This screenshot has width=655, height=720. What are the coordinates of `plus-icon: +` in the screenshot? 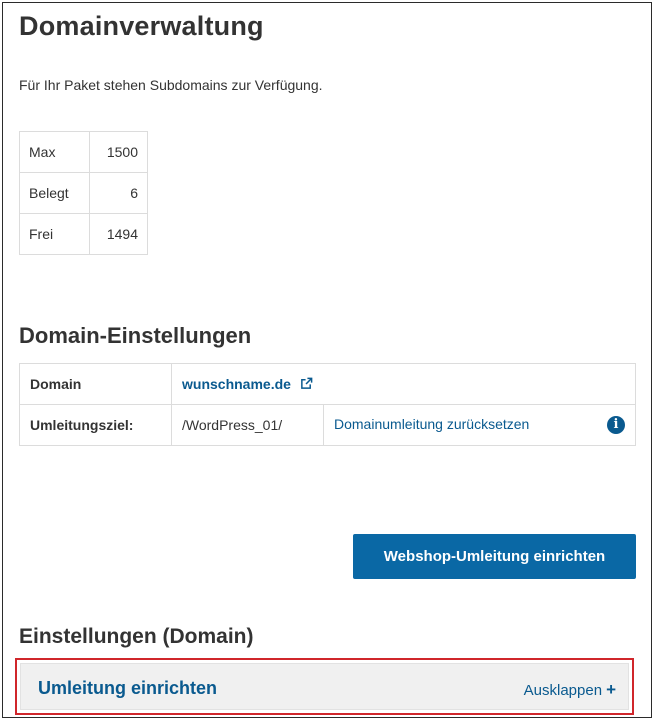 It's located at (611, 689).